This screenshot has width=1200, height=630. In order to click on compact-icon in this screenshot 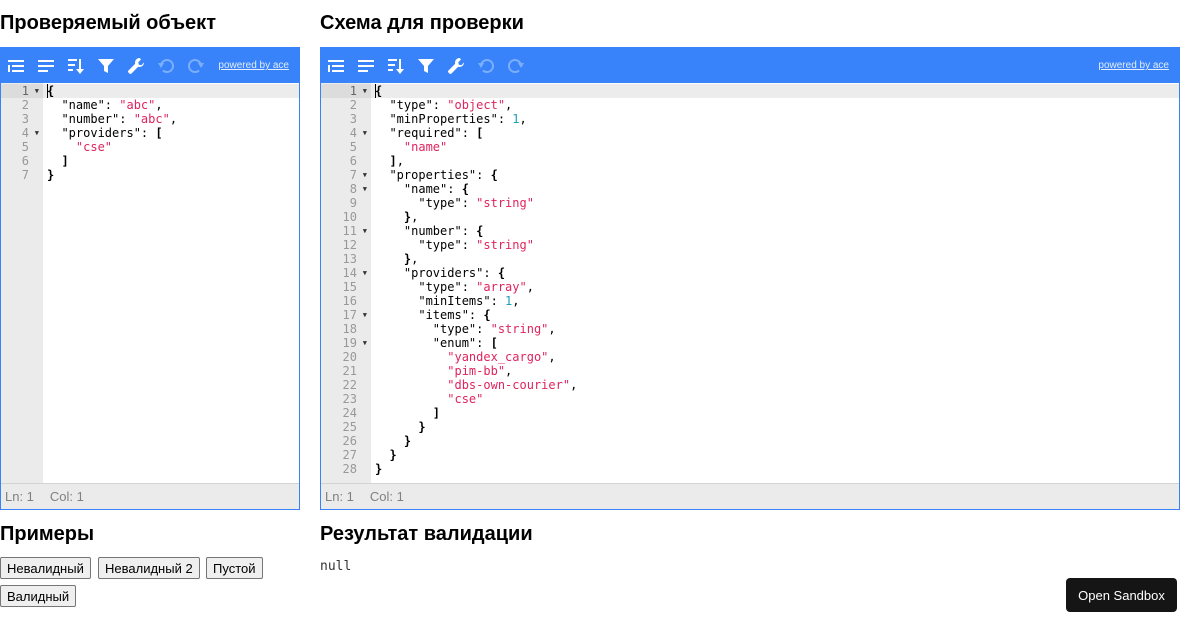, I will do `click(46, 65)`.